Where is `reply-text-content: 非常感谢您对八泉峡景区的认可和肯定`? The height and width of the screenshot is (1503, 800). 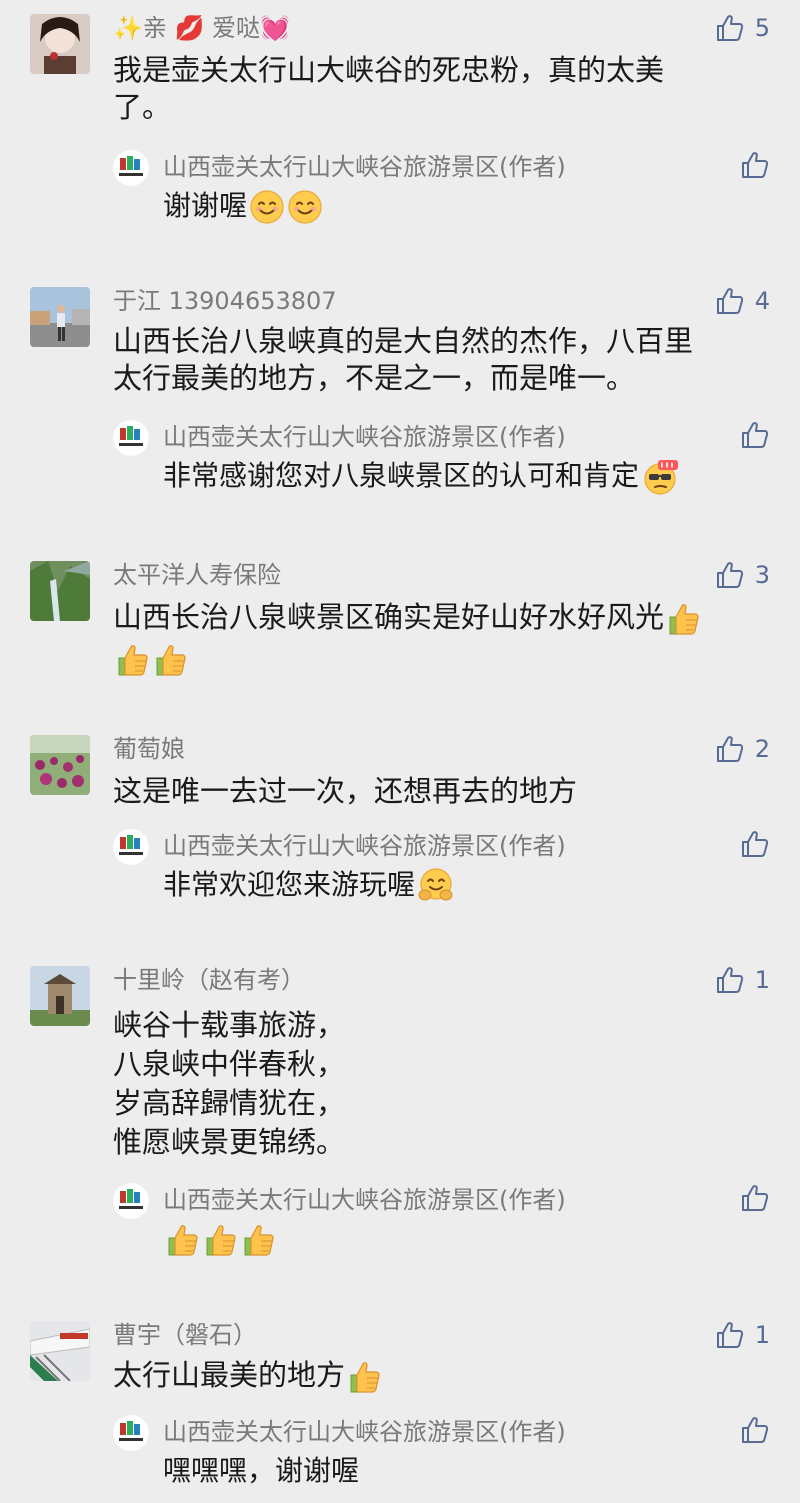
reply-text-content: 非常感谢您对八泉峡景区的认可和肯定 is located at coordinates (401, 475).